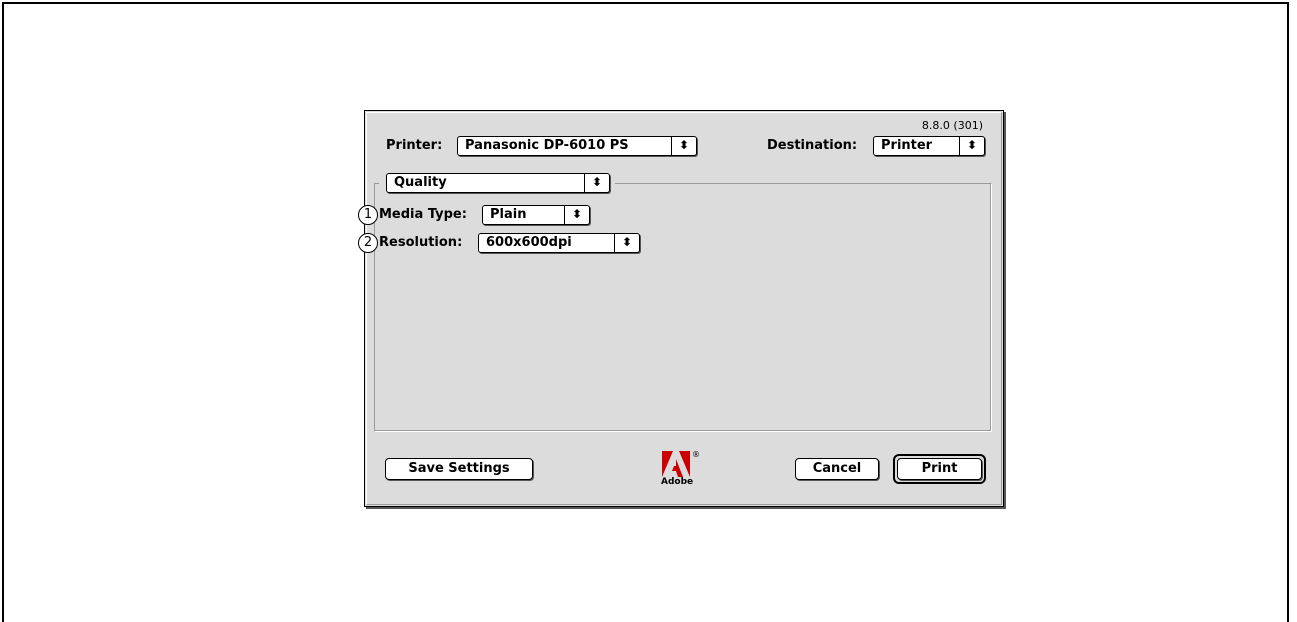 Image resolution: width=1297 pixels, height=622 pixels. Describe the element at coordinates (498, 183) in the screenshot. I see `panel-select-popup: Quality ⬍` at that location.